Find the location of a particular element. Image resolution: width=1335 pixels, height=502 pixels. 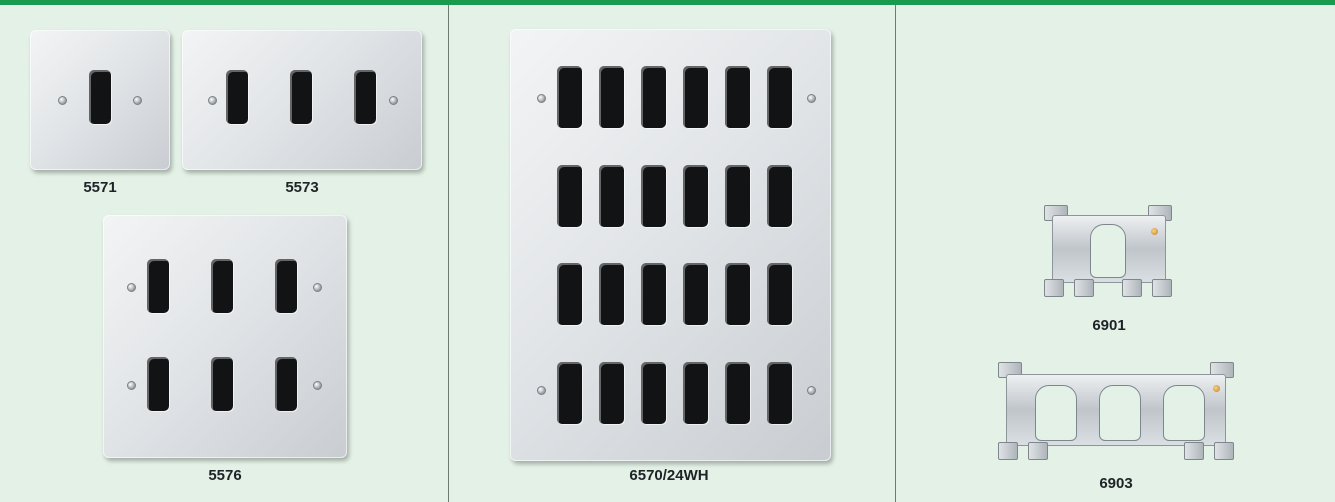

product-code-6570-24wh: 6570/24WH is located at coordinates (669, 475).